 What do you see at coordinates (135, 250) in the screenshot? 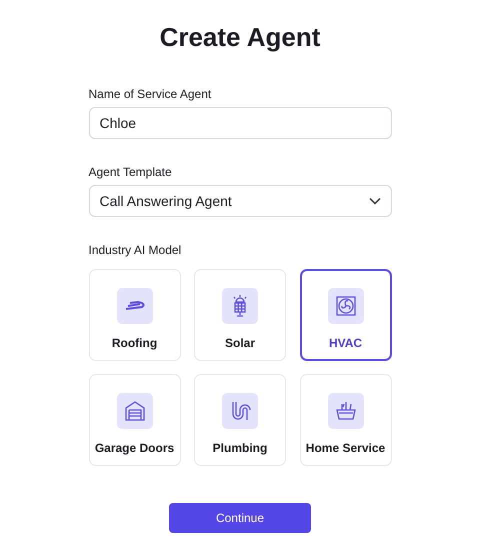
I see `section-label: Industry AI Model` at bounding box center [135, 250].